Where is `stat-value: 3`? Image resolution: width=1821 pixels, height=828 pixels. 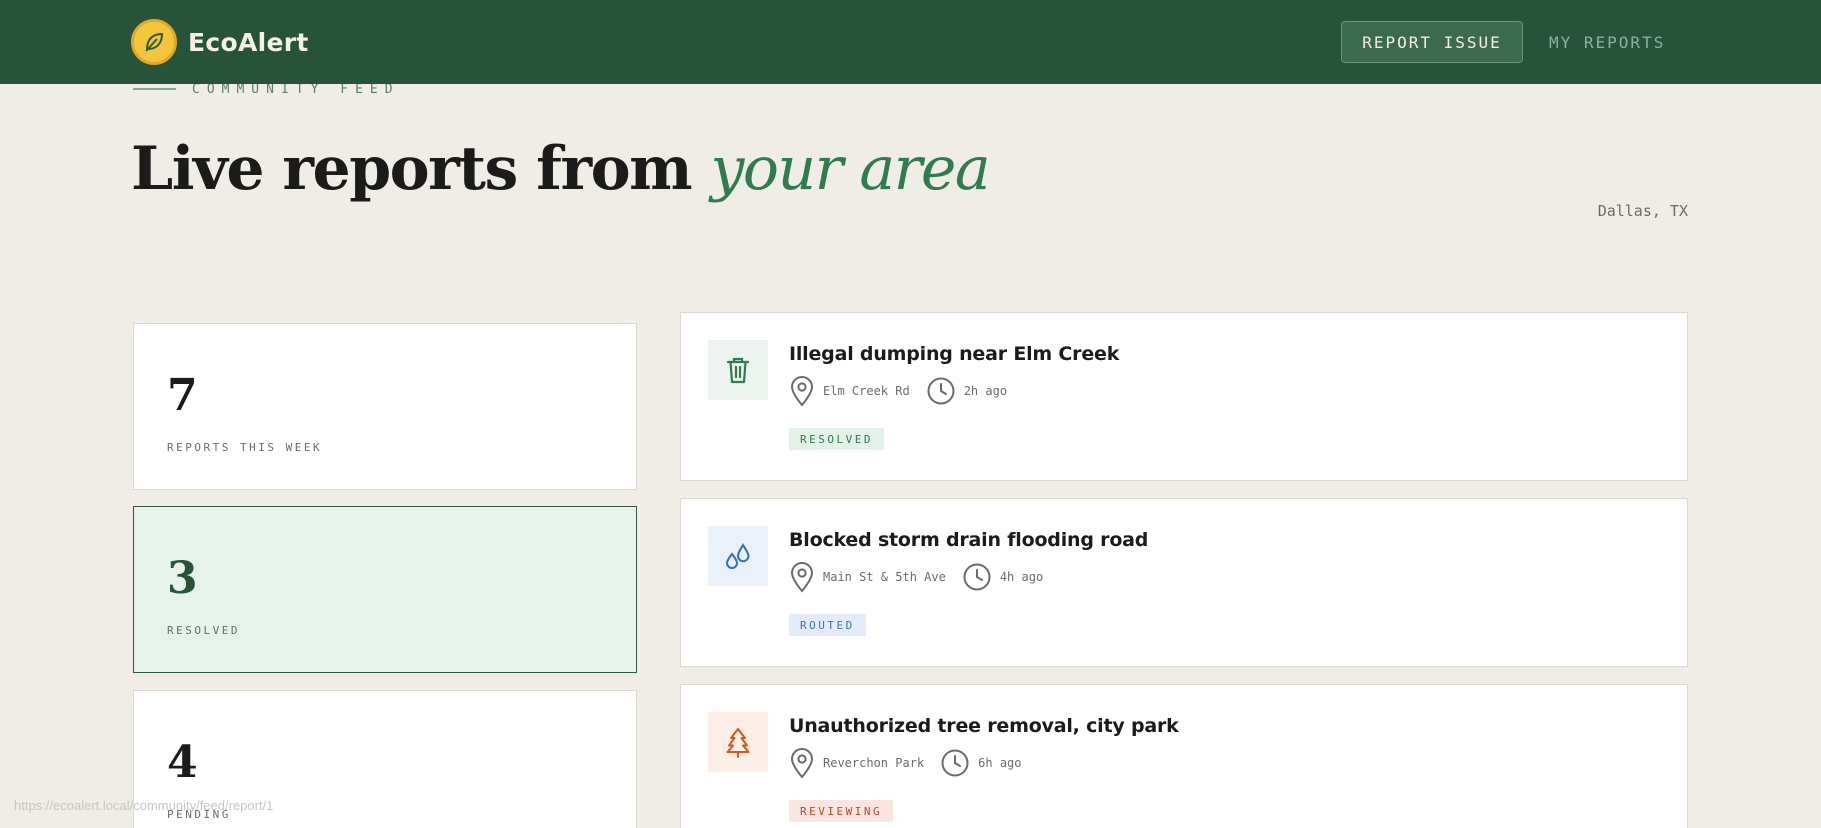
stat-value: 3 is located at coordinates (182, 578).